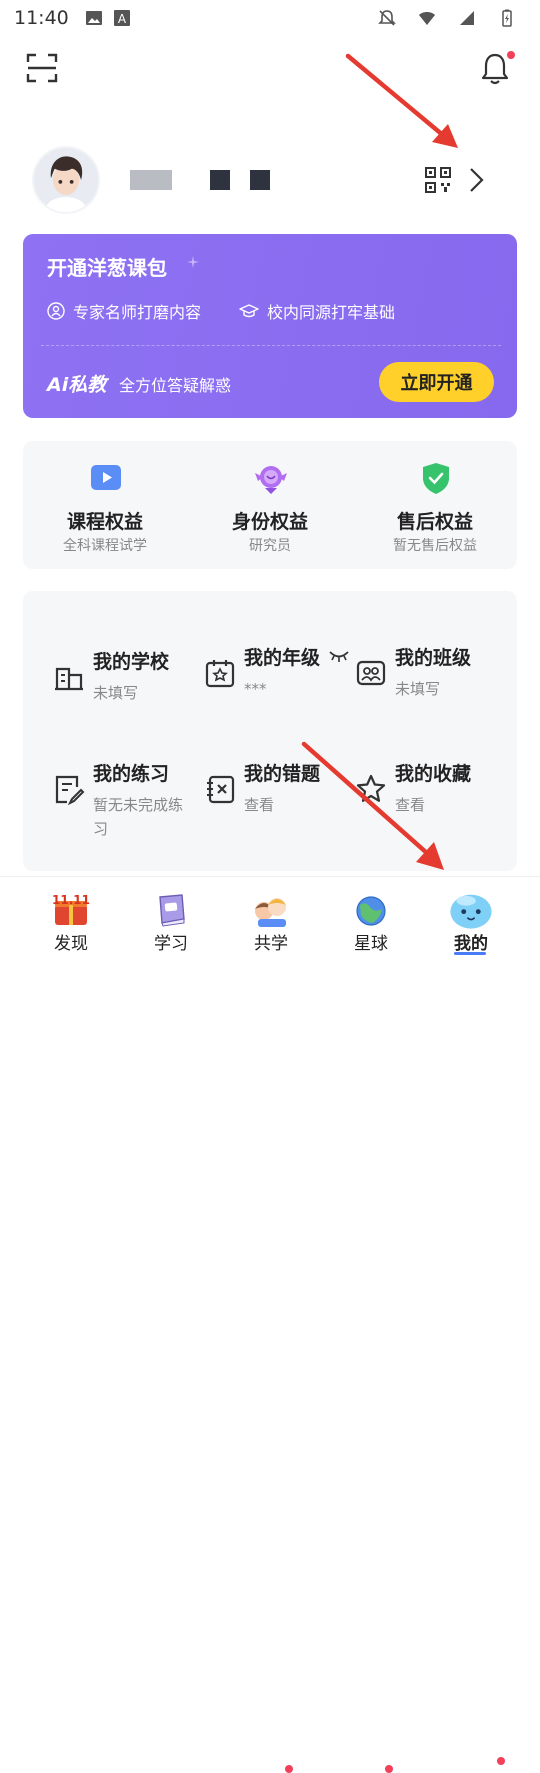  Describe the element at coordinates (371, 911) in the screenshot. I see `planet-icon` at that location.